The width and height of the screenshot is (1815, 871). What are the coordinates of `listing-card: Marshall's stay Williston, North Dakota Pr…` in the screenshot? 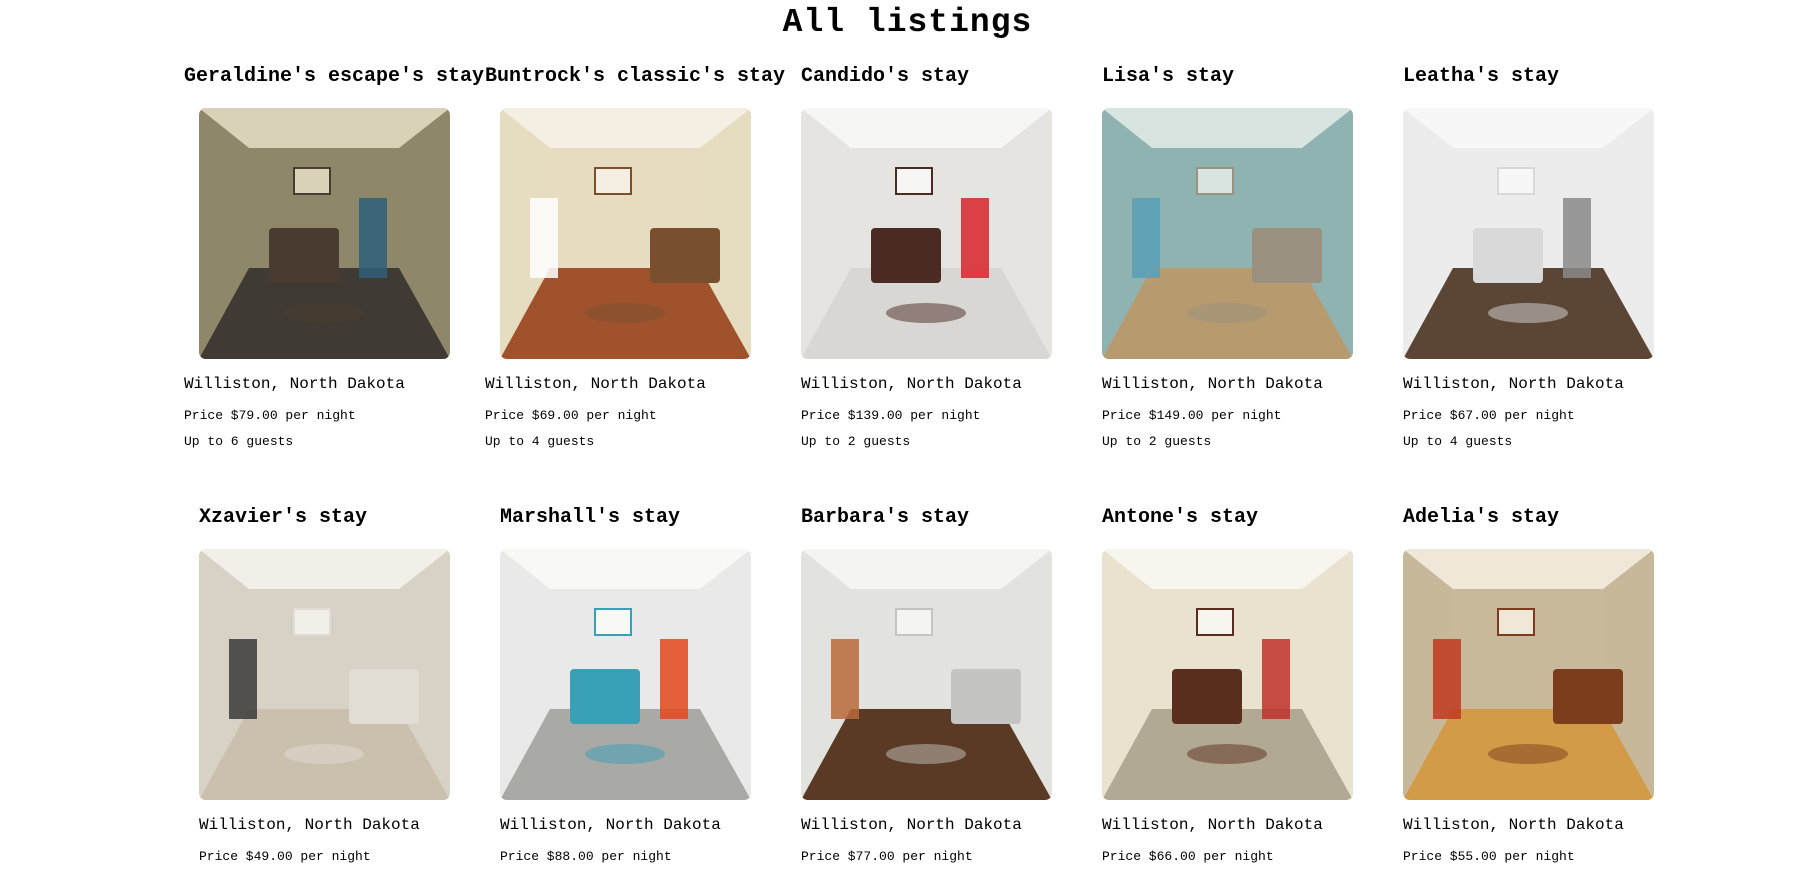 It's located at (645, 661).